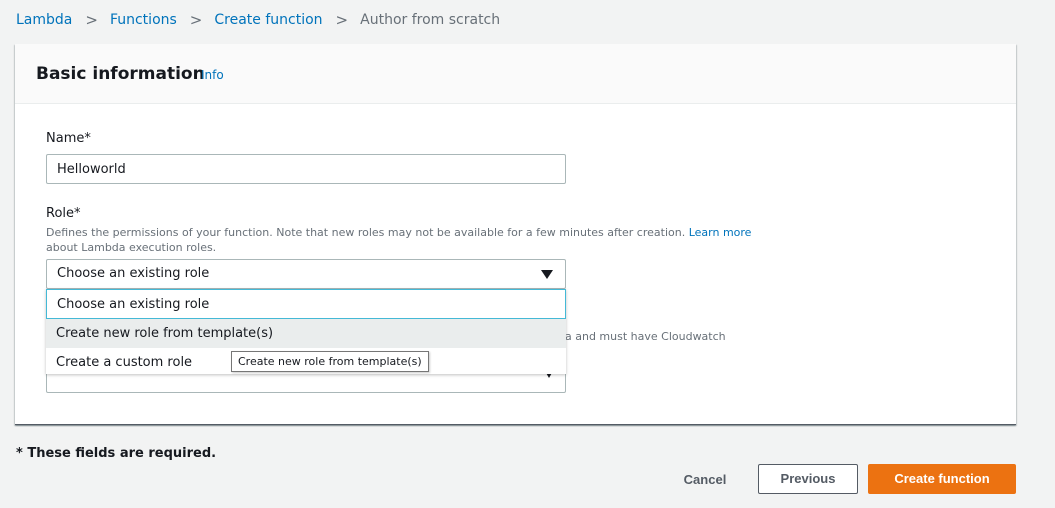 The height and width of the screenshot is (508, 1055). I want to click on obscured-help-text: a and must have Cloudwatch, so click(645, 336).